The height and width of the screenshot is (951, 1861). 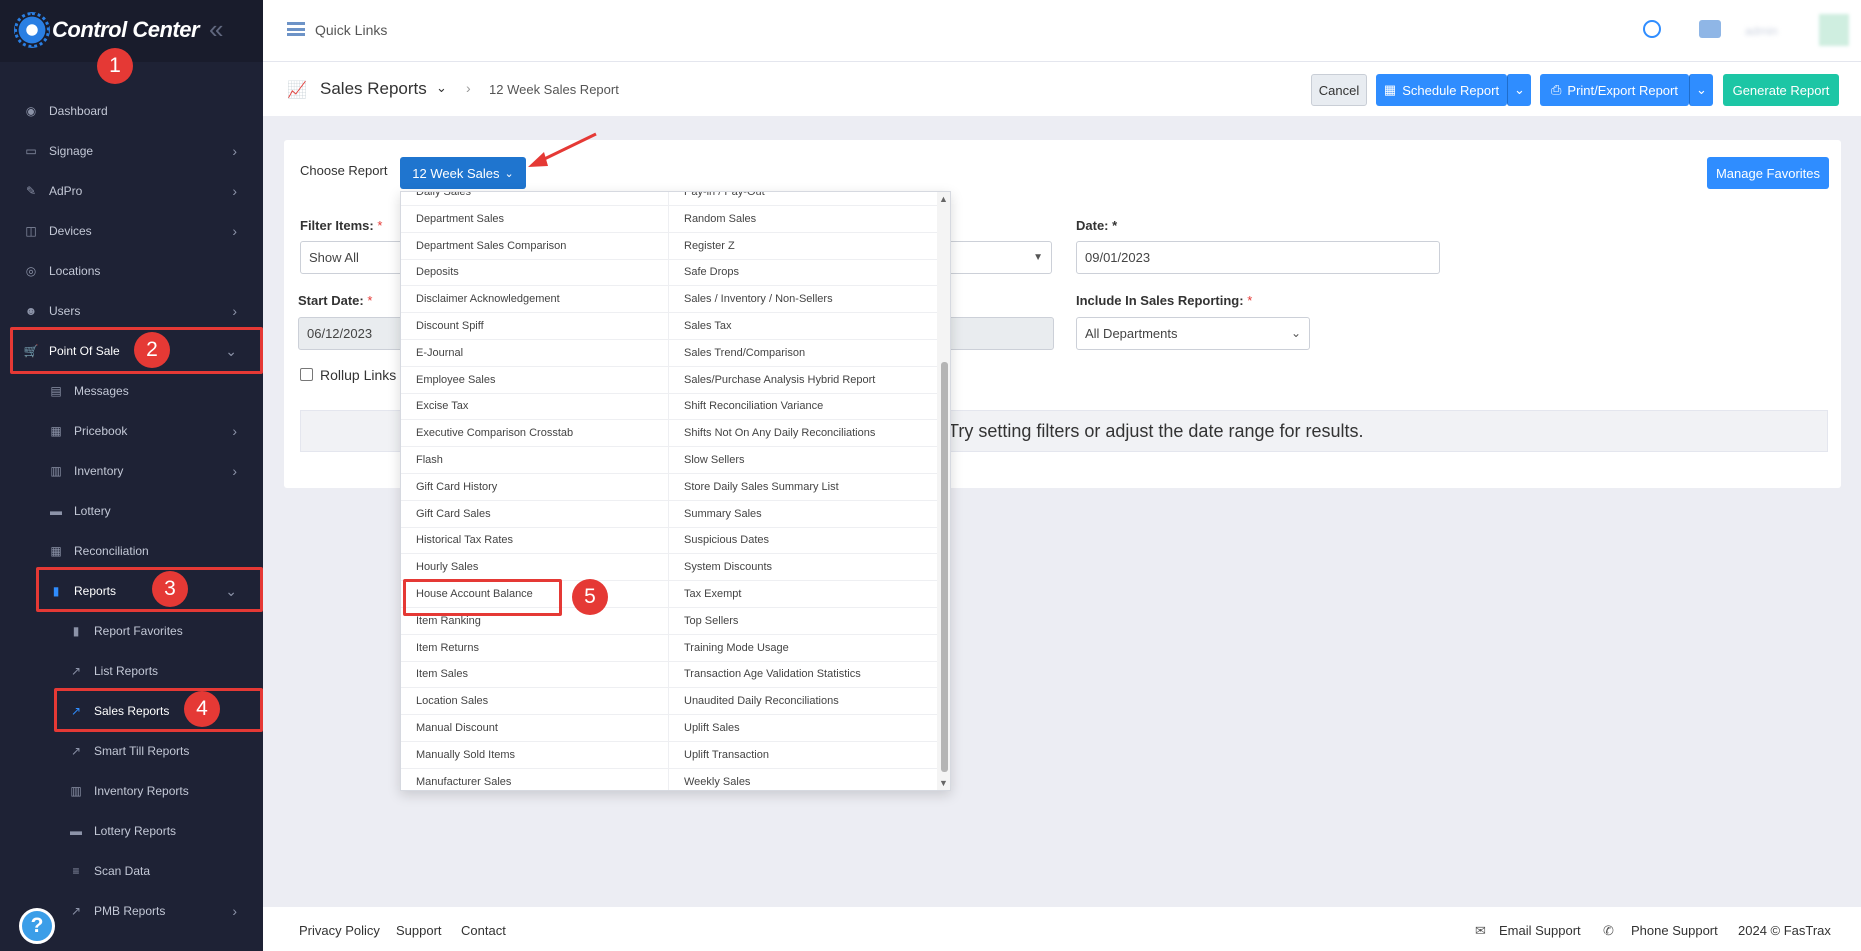 I want to click on chevron-down-icon: ⌄, so click(x=441, y=88).